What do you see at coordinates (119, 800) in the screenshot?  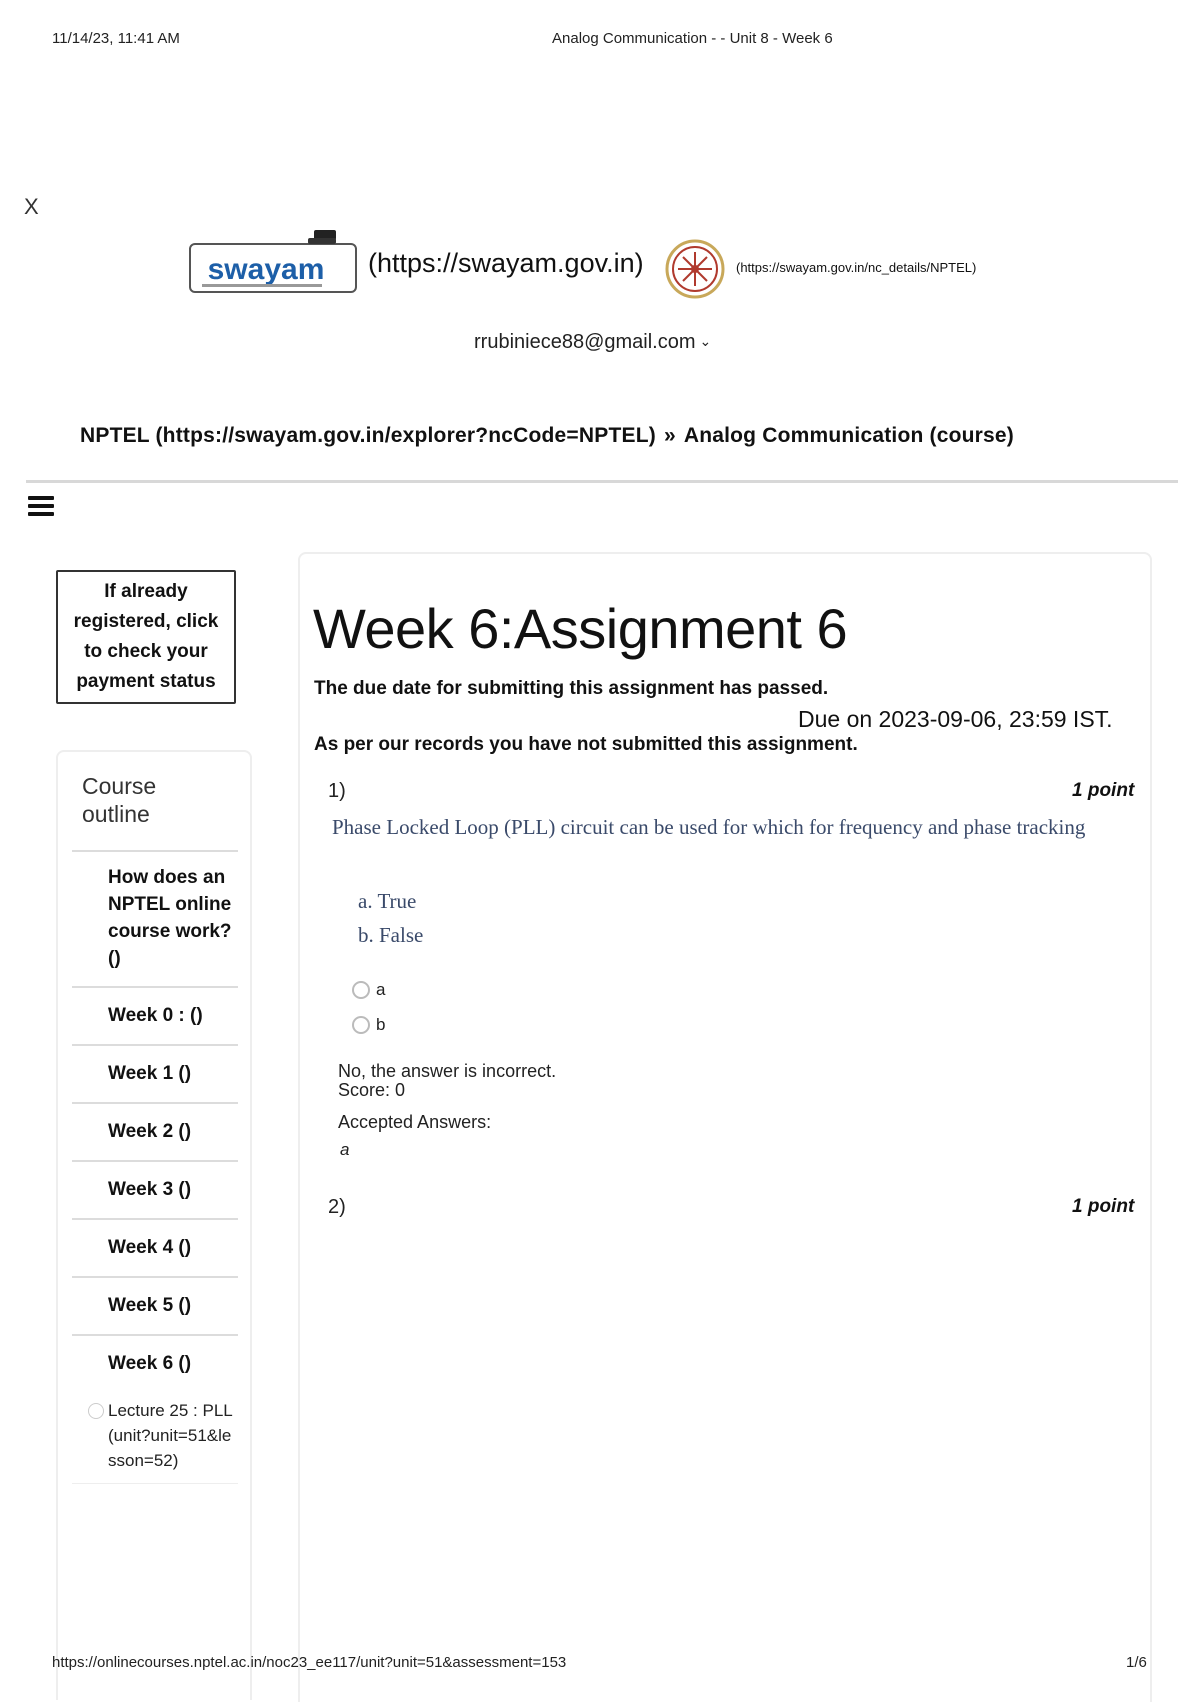 I see `course-outline-title: Course outline` at bounding box center [119, 800].